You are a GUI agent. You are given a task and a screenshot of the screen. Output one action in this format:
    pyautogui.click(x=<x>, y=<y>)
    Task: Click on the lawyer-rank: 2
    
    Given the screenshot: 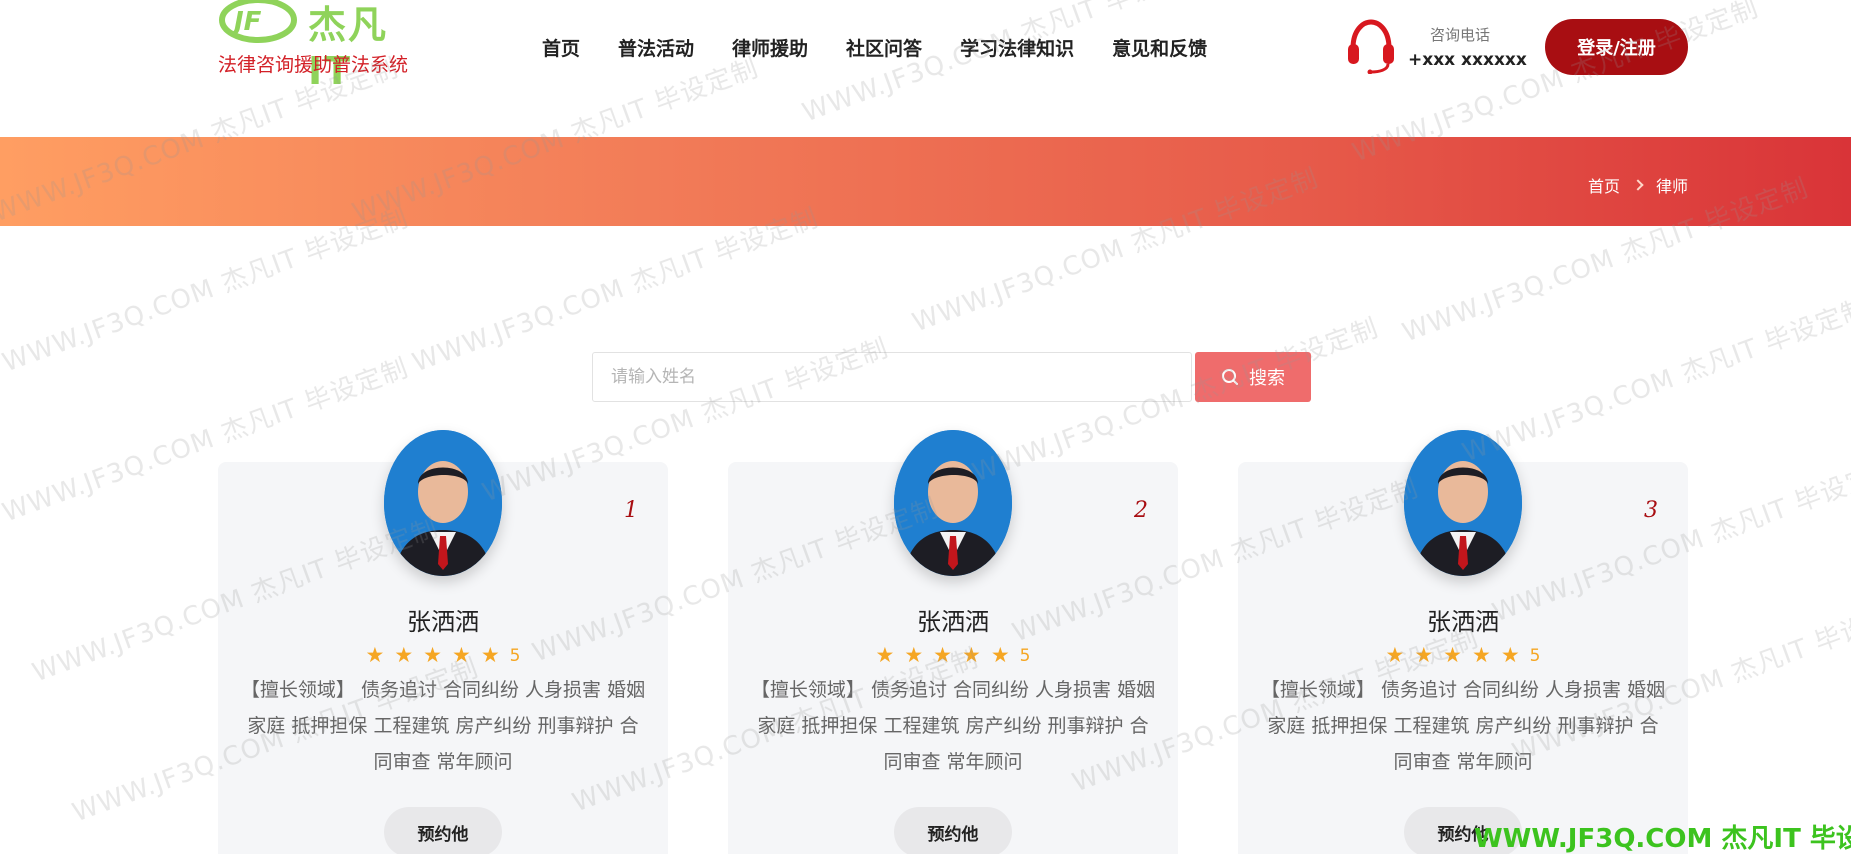 What is the action you would take?
    pyautogui.click(x=1141, y=510)
    